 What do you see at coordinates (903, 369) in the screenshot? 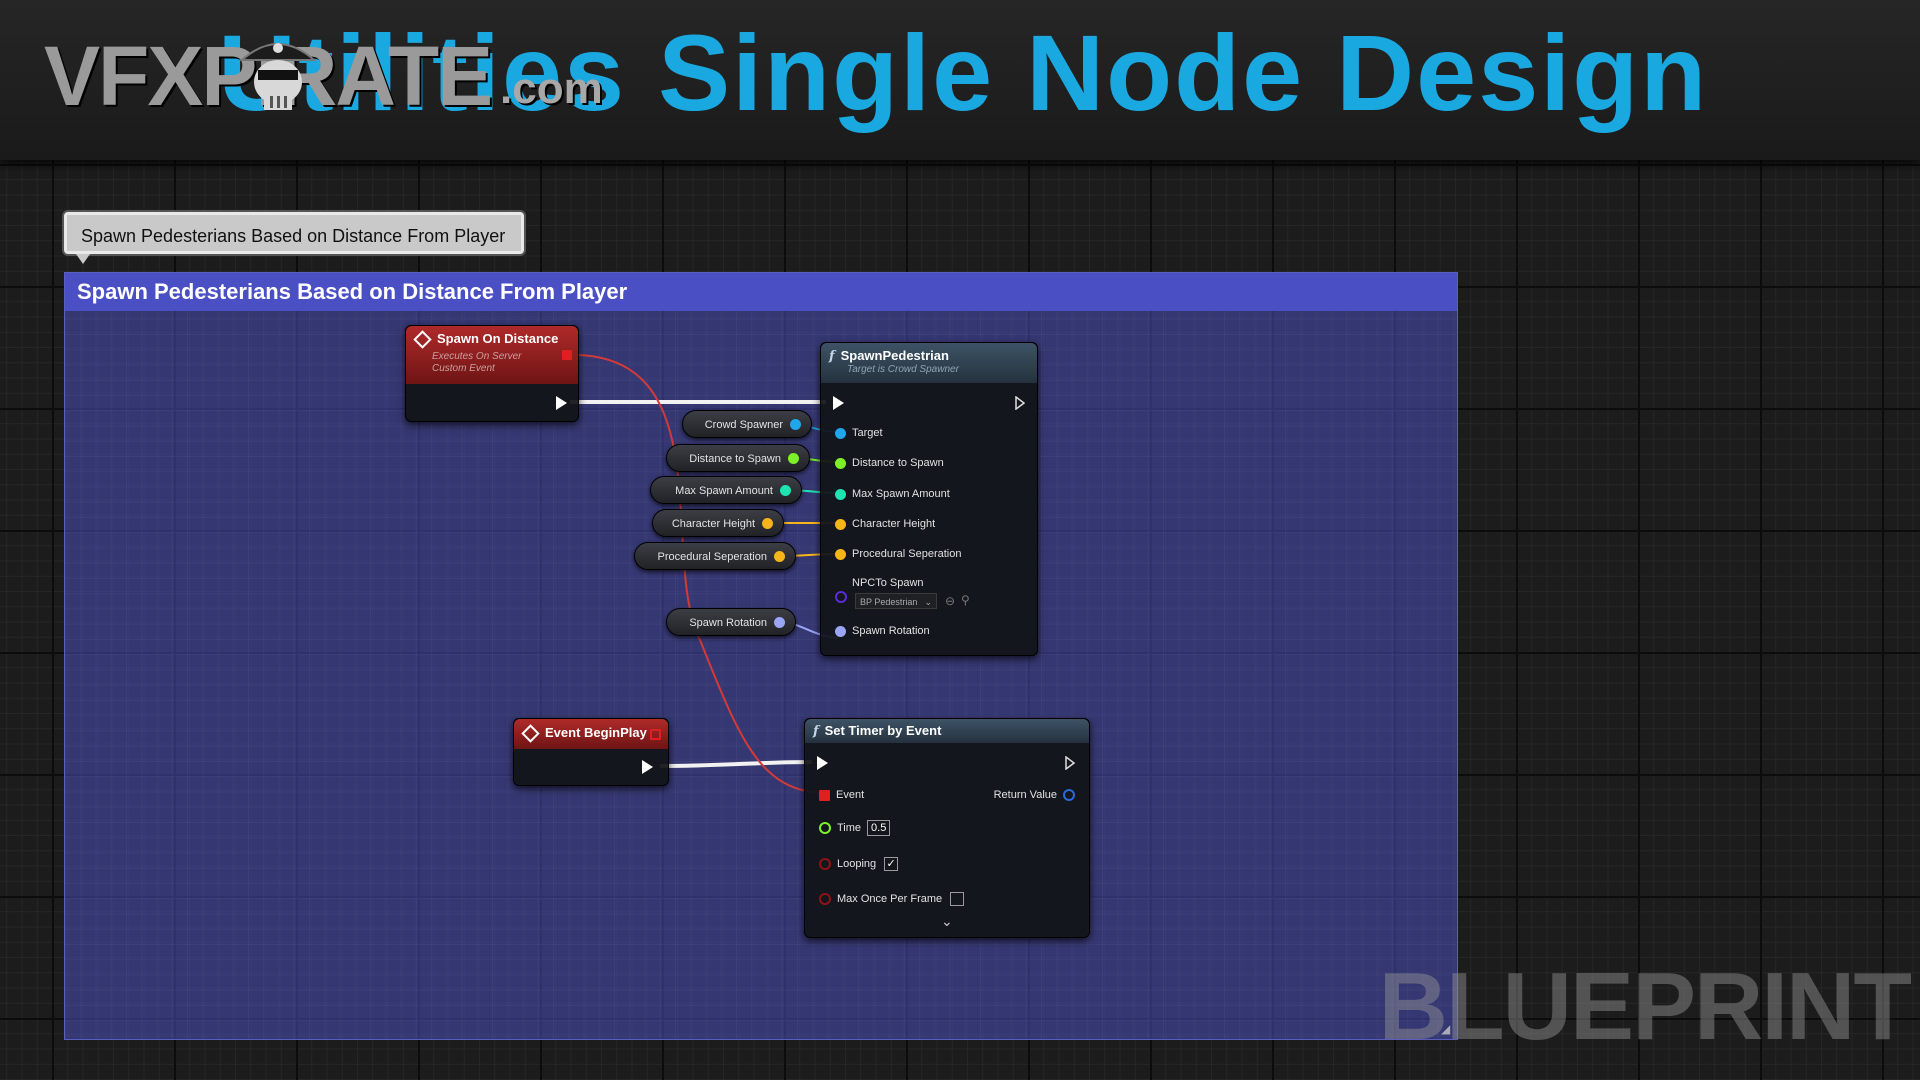
I see `node-subtitle: Target is Crowd Spawner` at bounding box center [903, 369].